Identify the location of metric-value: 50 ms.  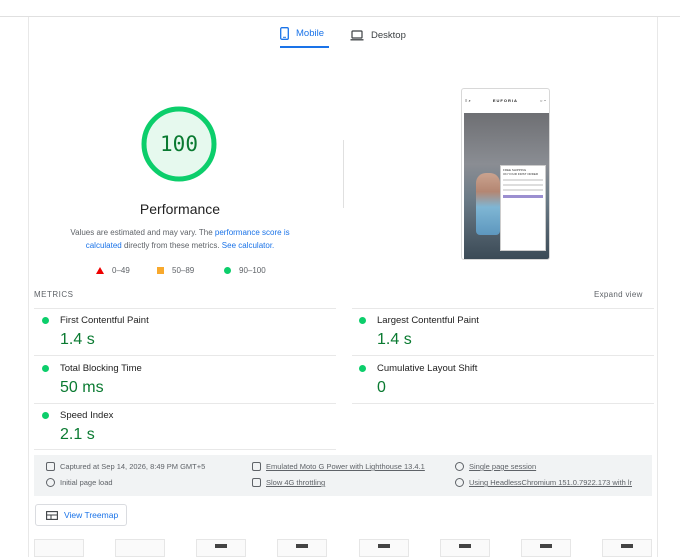
(82, 387).